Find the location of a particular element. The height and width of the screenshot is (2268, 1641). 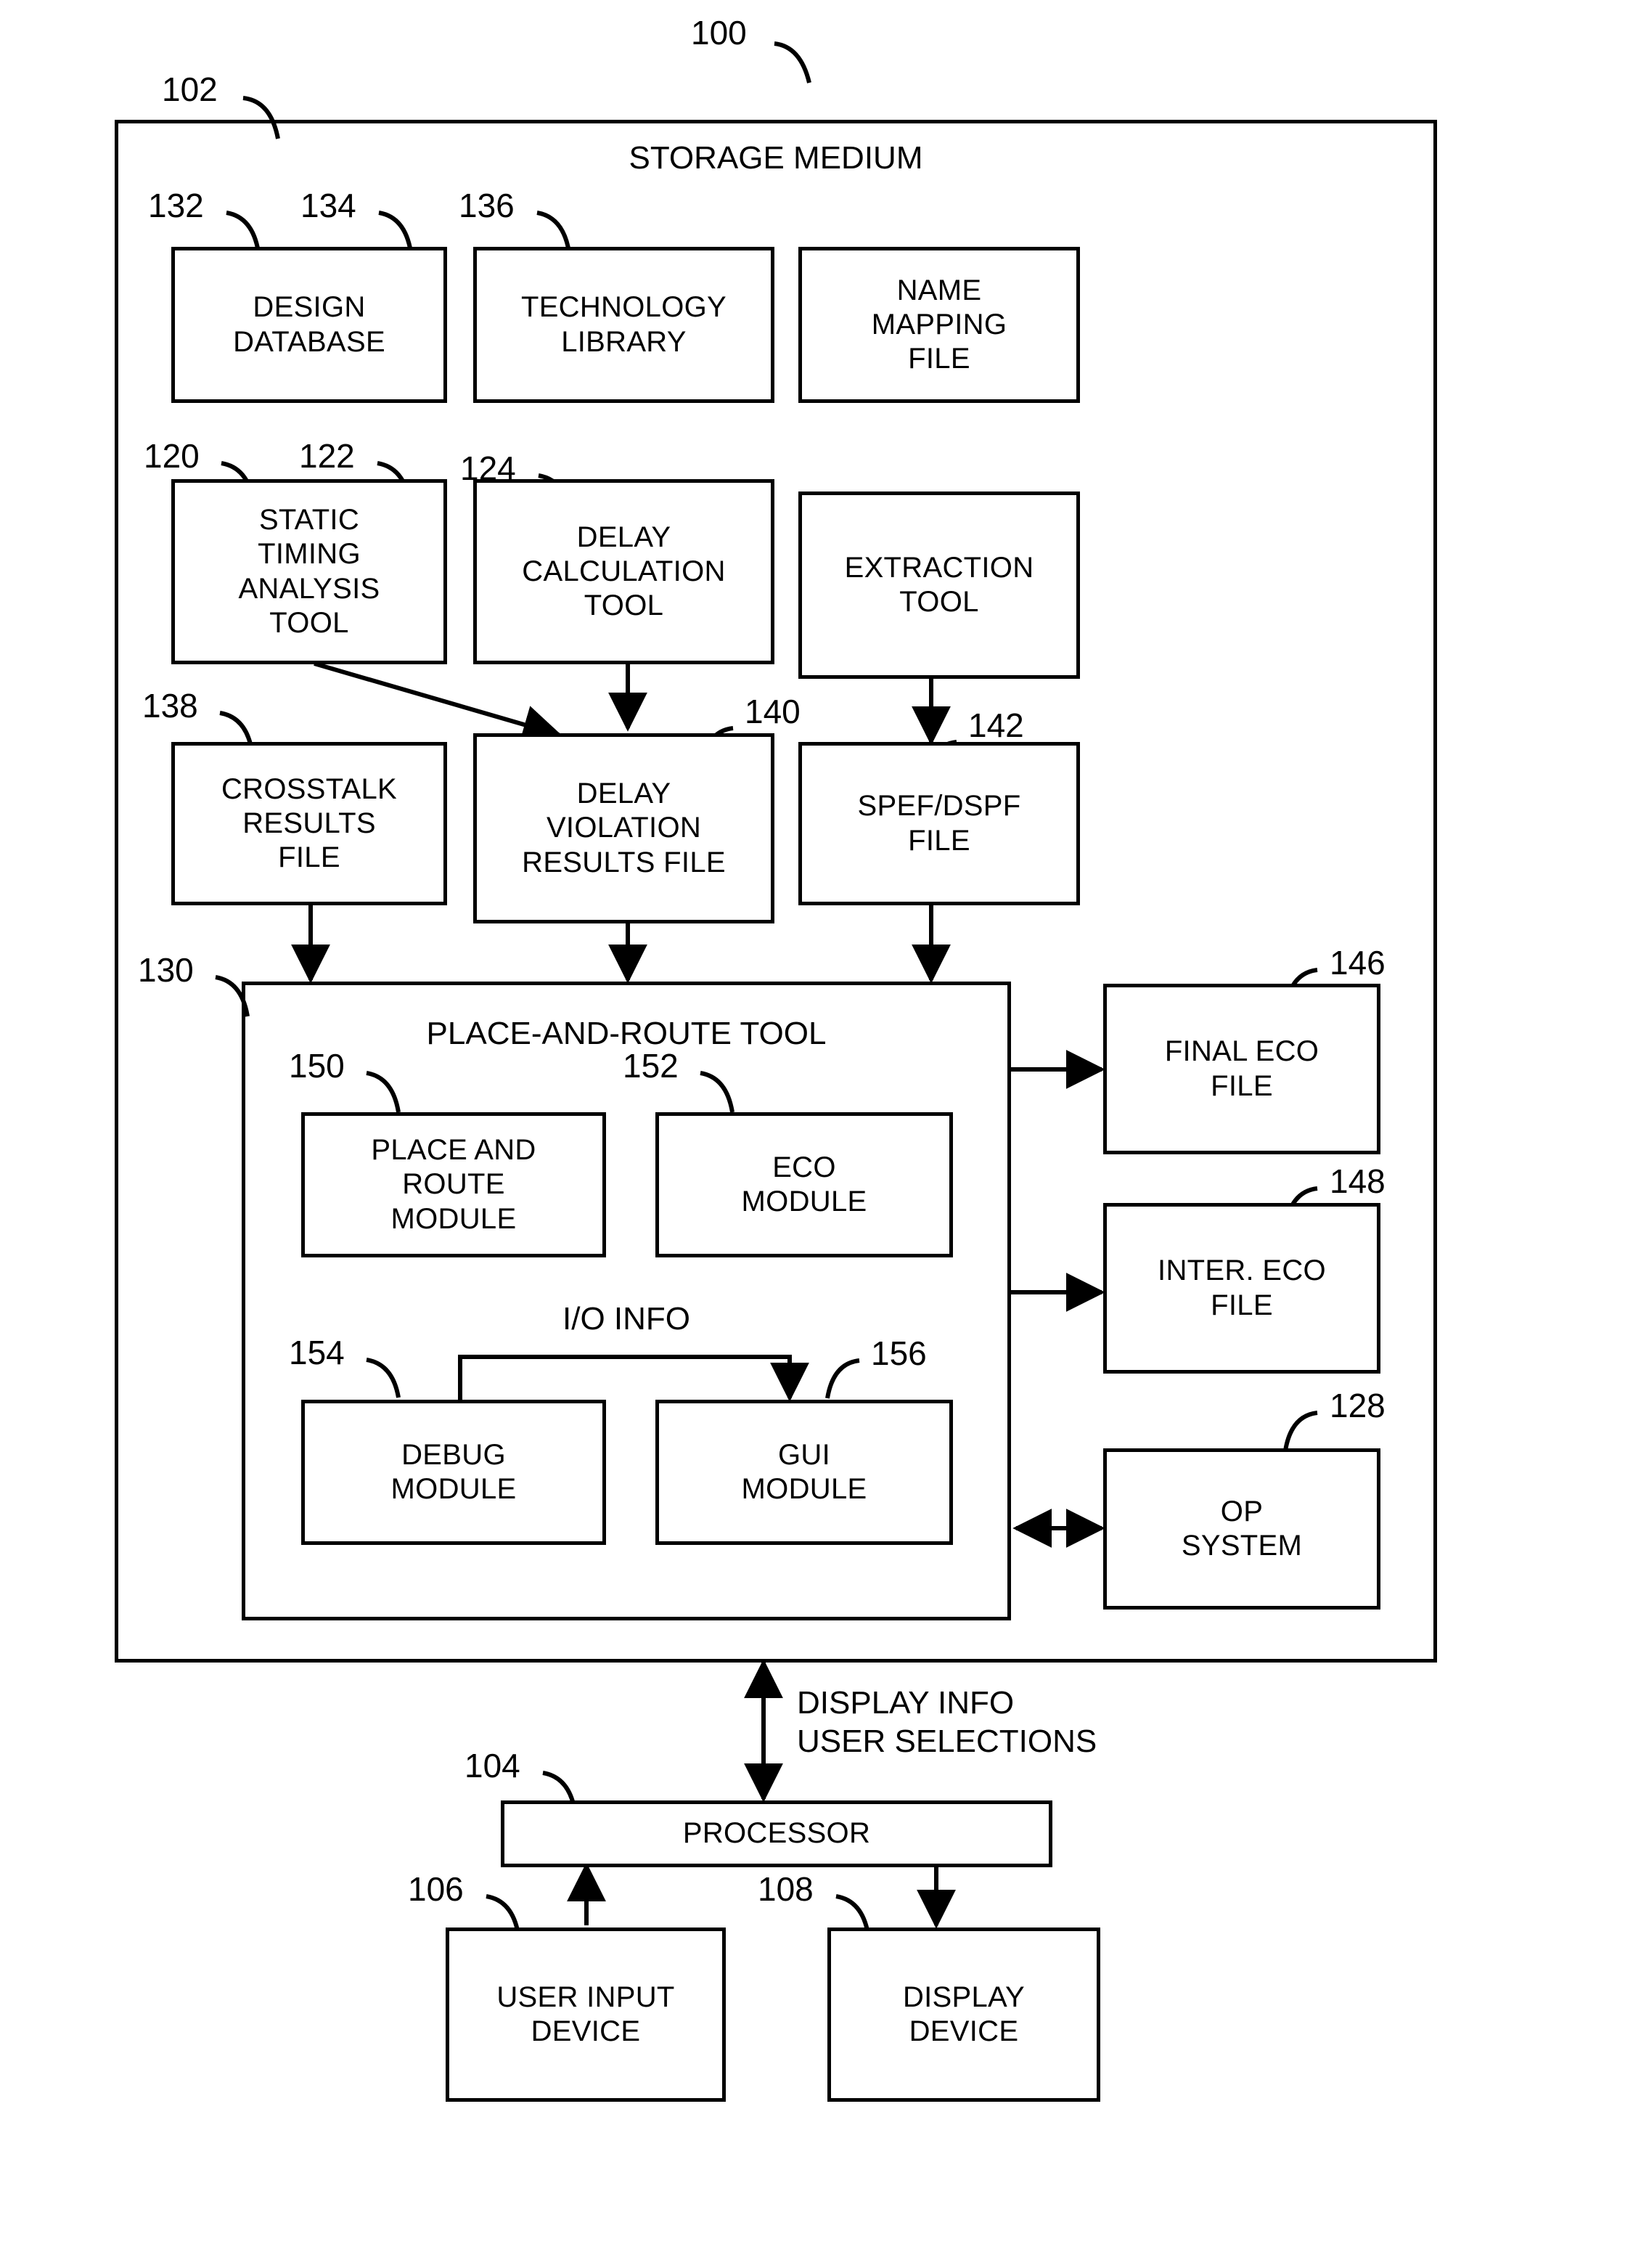

place-and-route-module-block: PLACE AND ROUTE MODULE is located at coordinates (454, 1184).